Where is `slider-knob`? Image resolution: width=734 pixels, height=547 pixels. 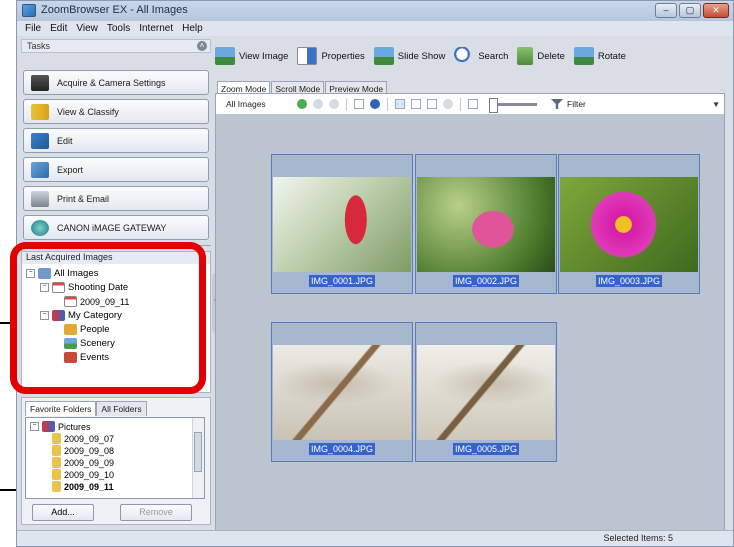
slider-knob is located at coordinates (493, 105).